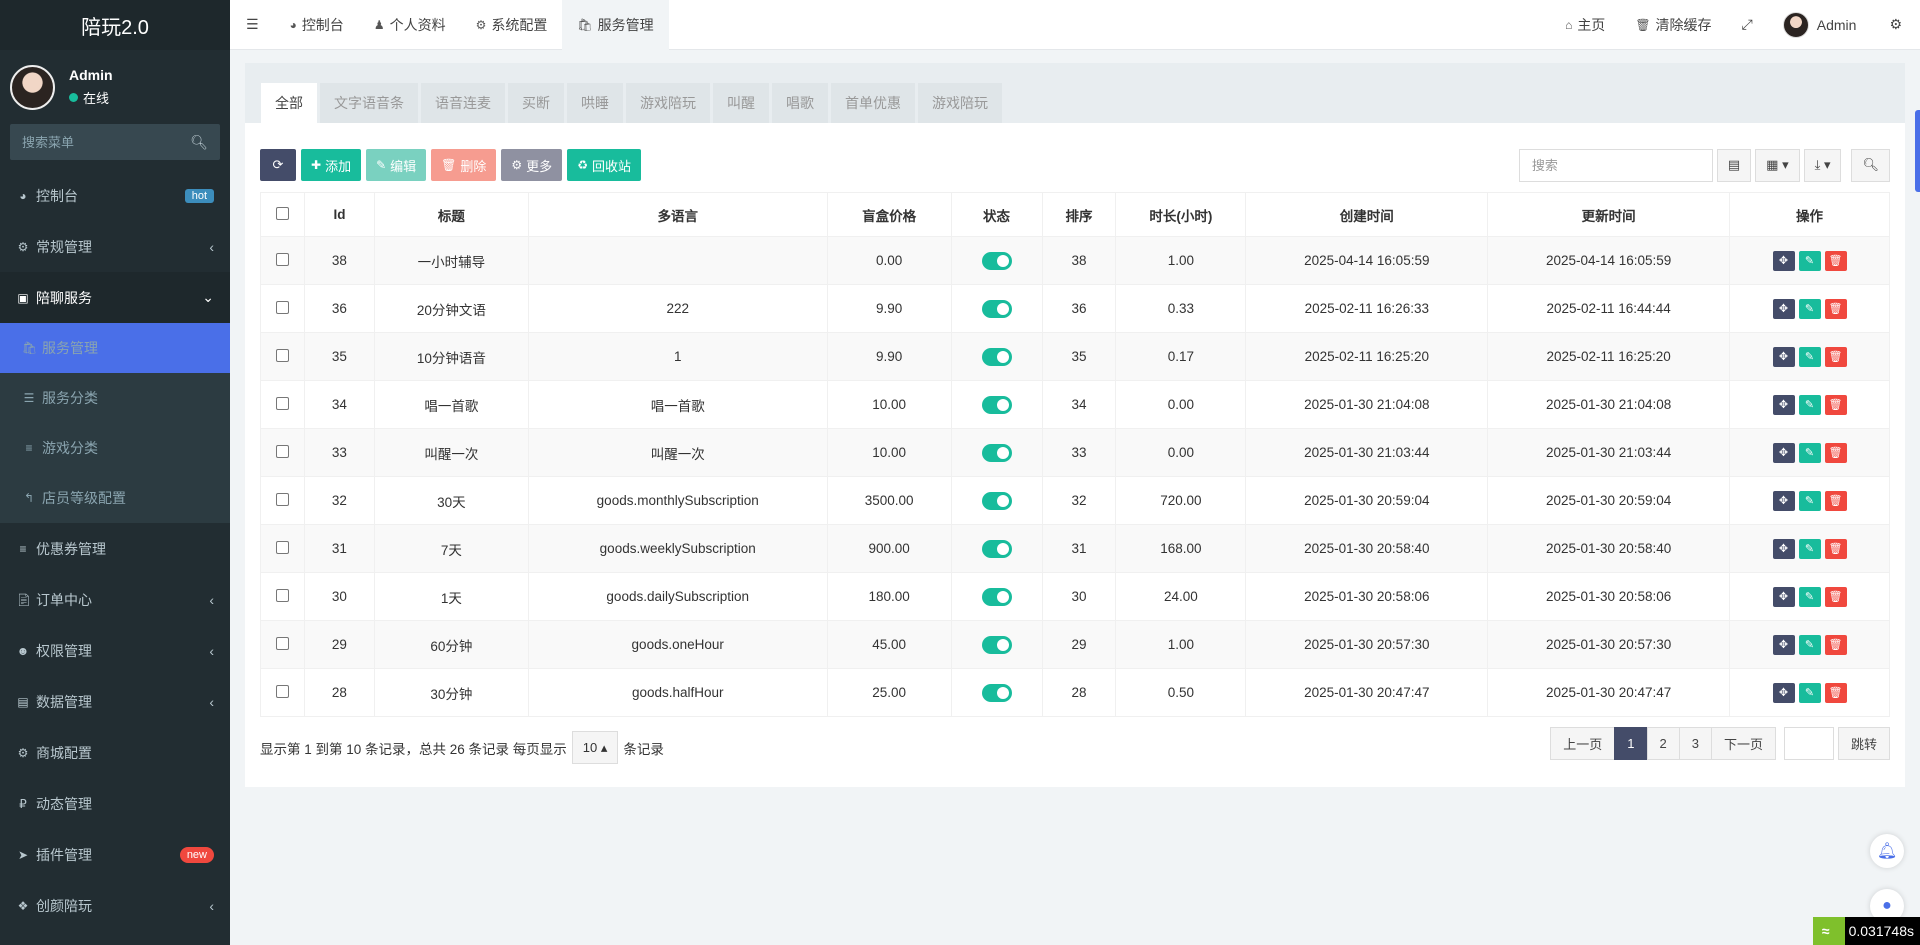 This screenshot has height=945, width=1920. I want to click on delete-button: 🗑︎ 删除, so click(464, 165).